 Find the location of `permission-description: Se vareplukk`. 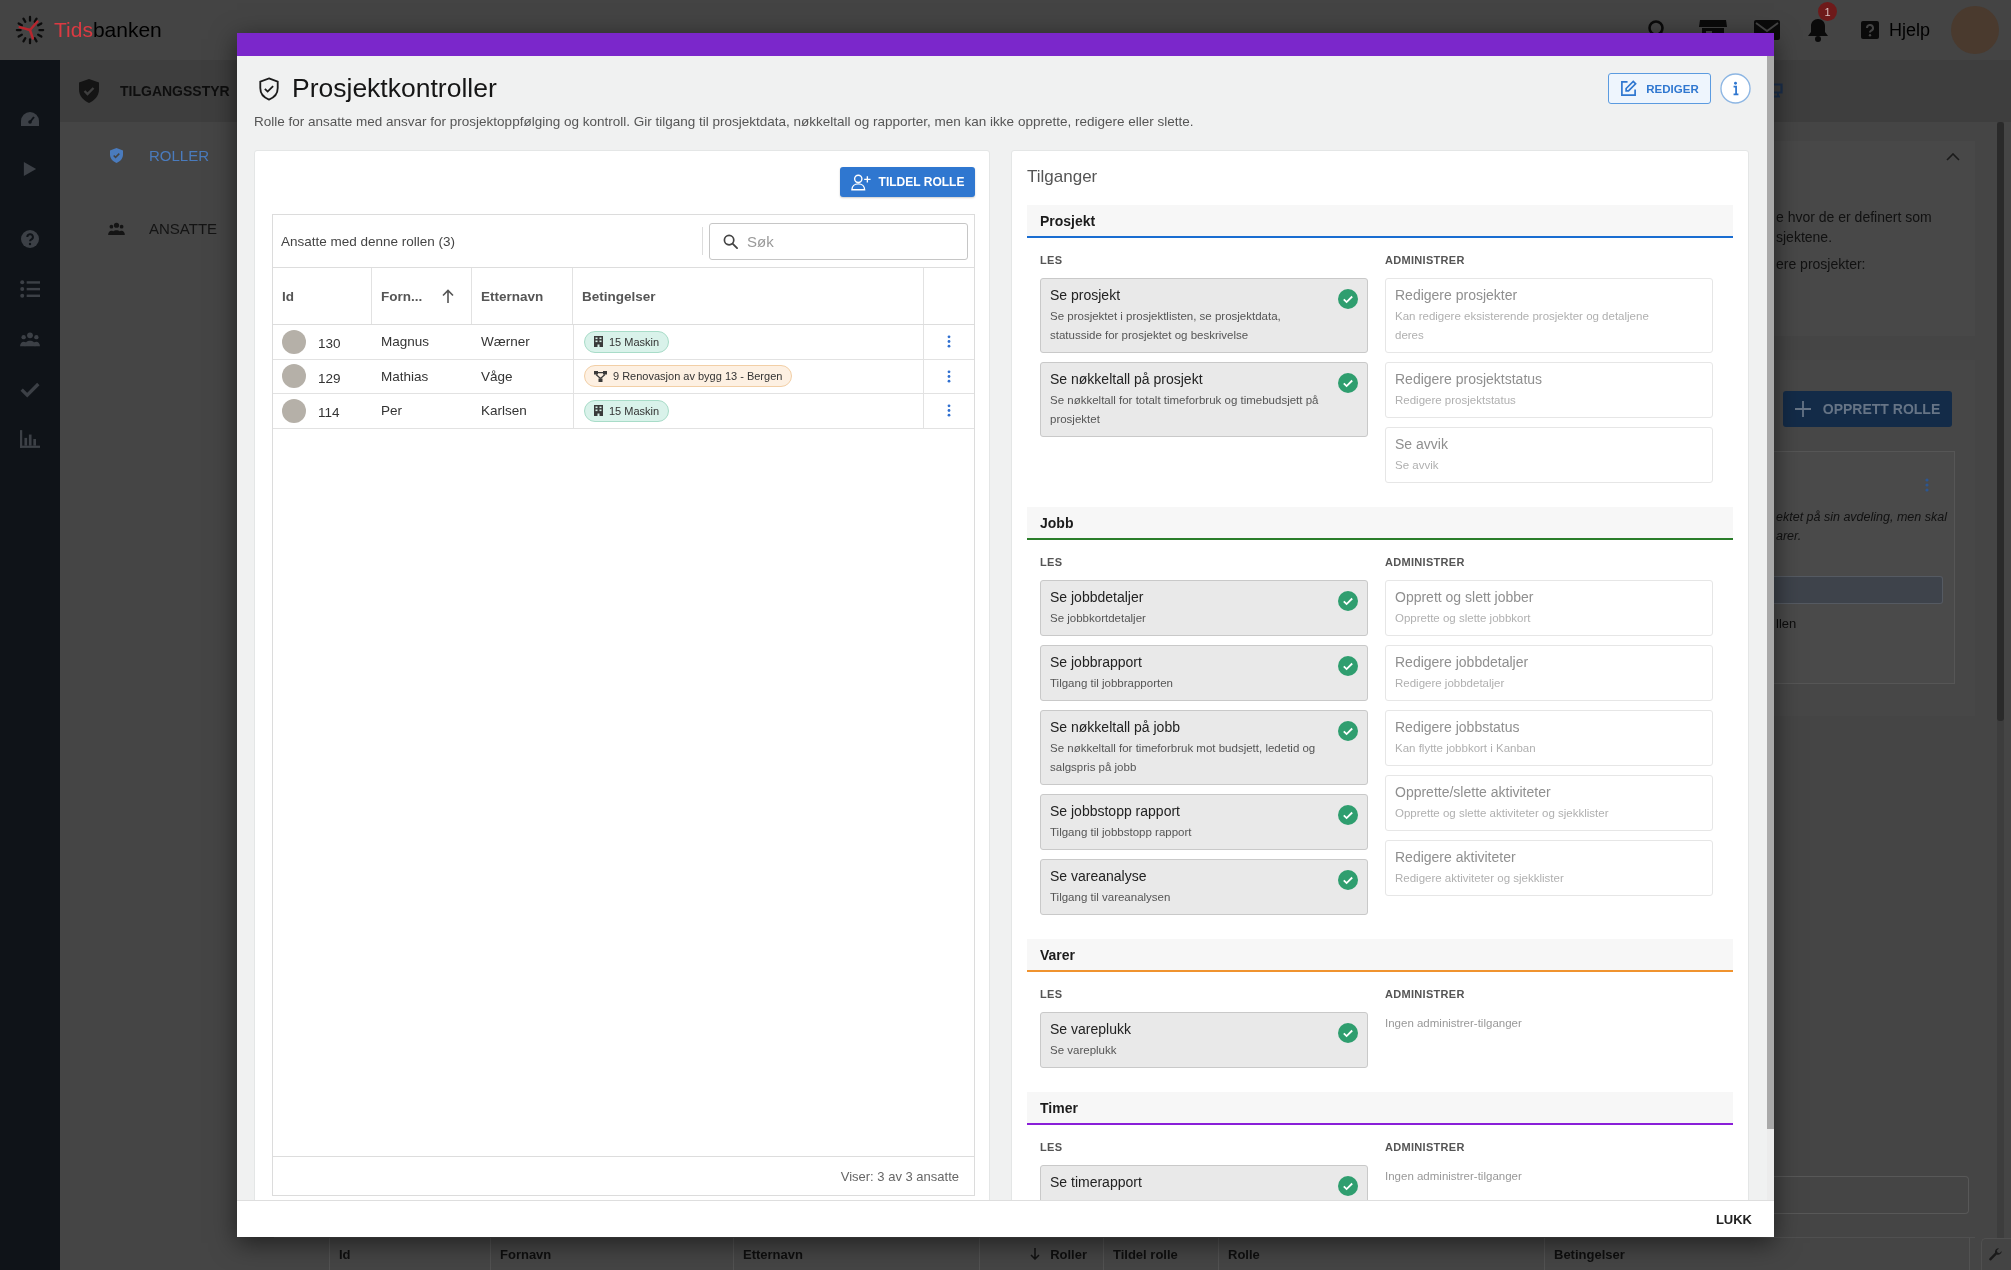

permission-description: Se vareplukk is located at coordinates (1084, 1050).